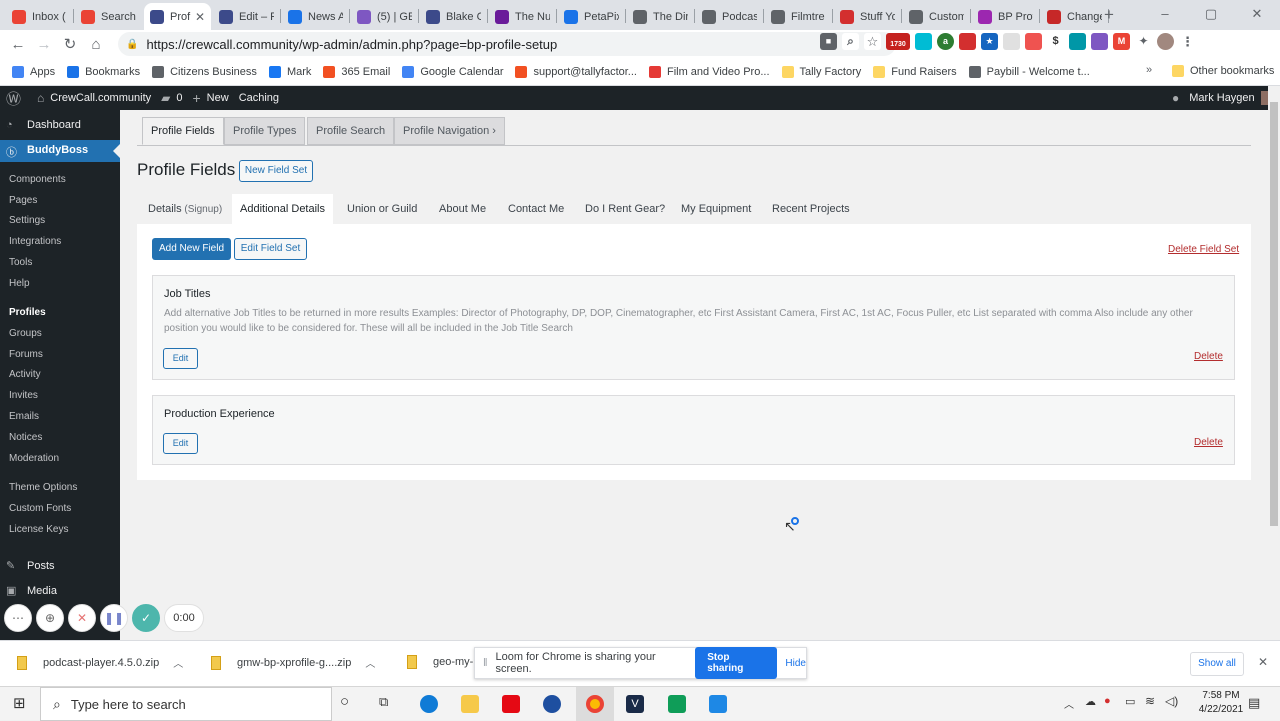 This screenshot has height=721, width=1280. I want to click on sidebar-subitem-invites: Invites, so click(23, 395).